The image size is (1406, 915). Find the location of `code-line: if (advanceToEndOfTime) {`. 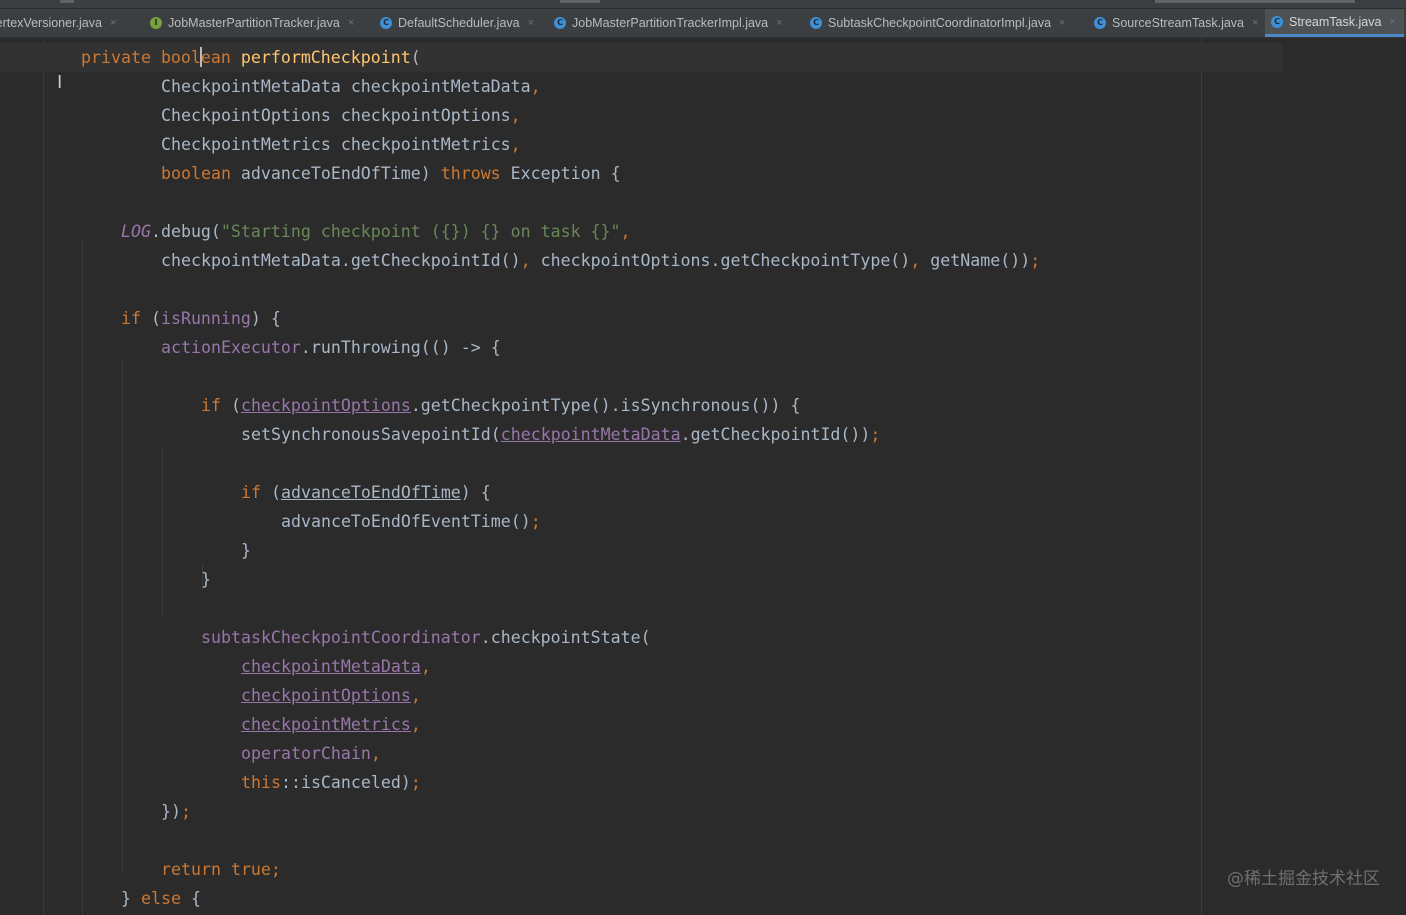

code-line: if (advanceToEndOfTime) { is located at coordinates (245, 492).